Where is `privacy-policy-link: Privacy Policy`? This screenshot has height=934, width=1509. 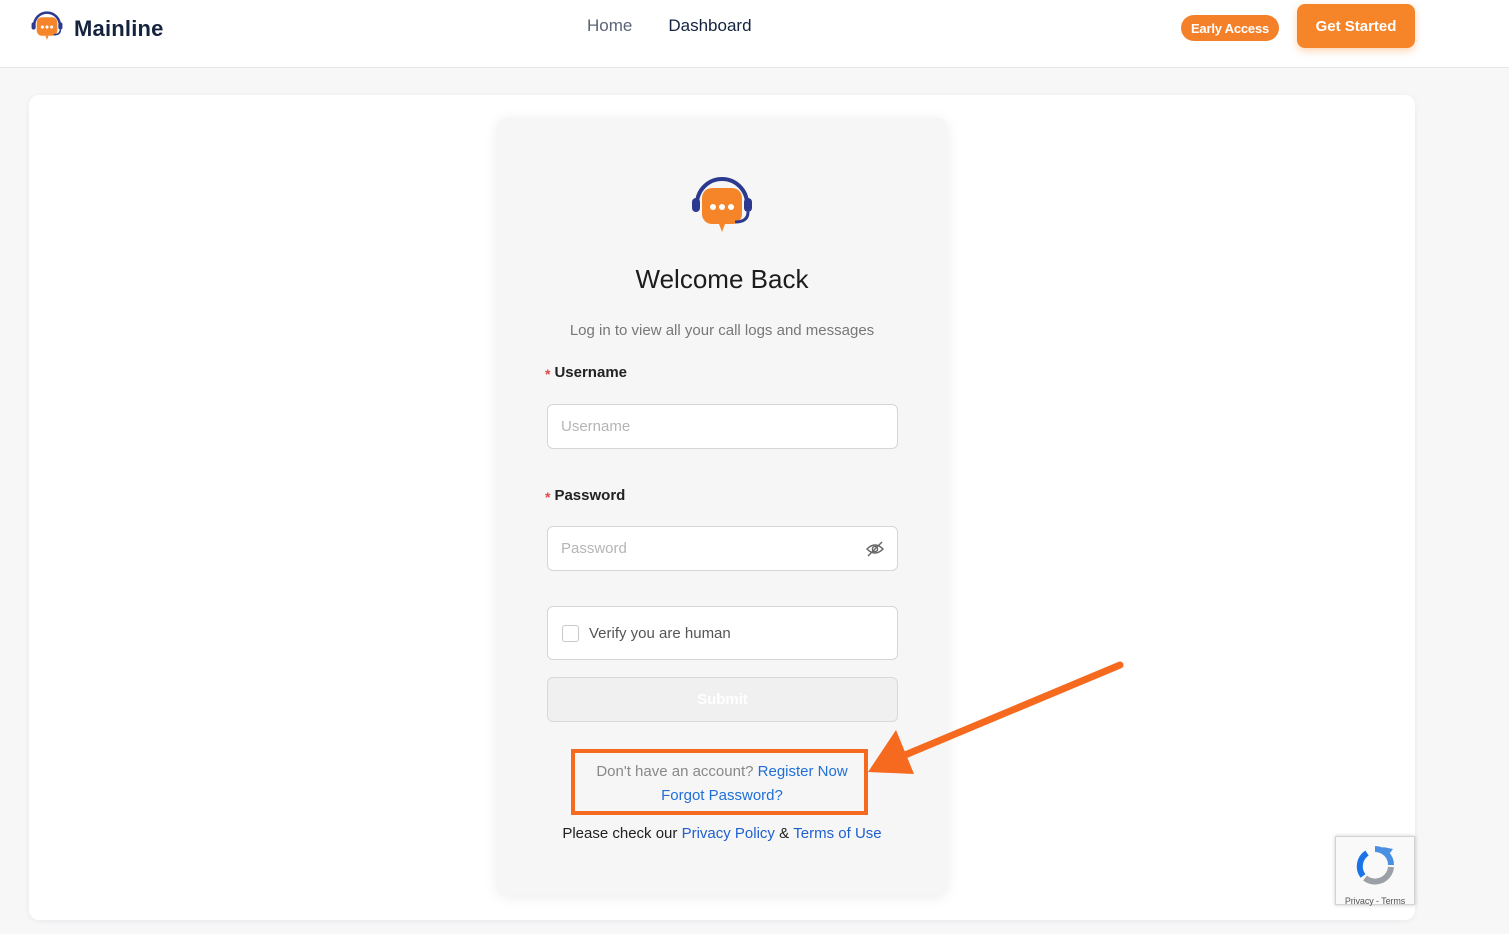 privacy-policy-link: Privacy Policy is located at coordinates (728, 833).